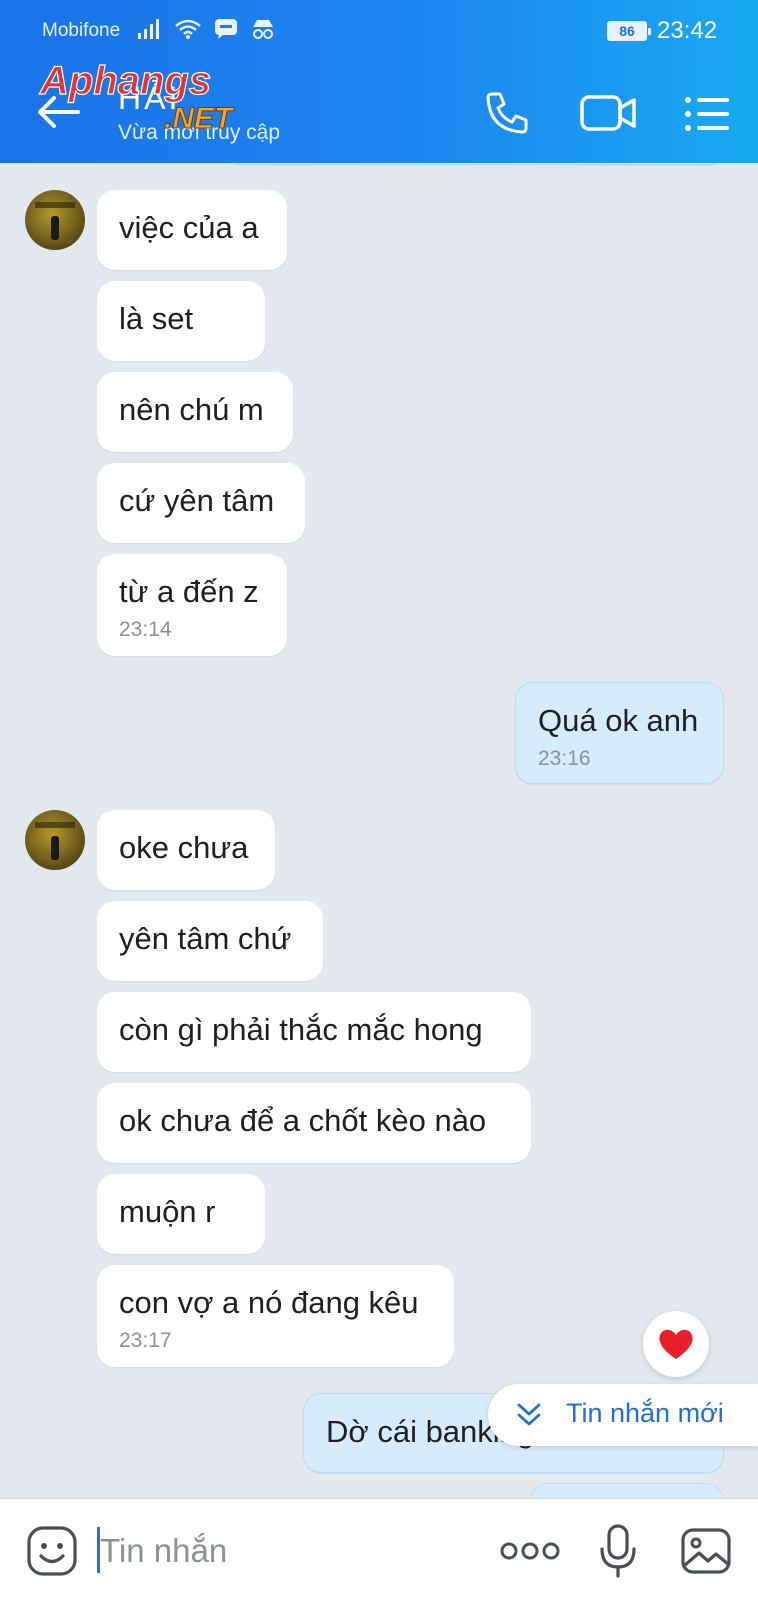  I want to click on aphangs-watermark-logo: Aphangs .NET, so click(136, 96).